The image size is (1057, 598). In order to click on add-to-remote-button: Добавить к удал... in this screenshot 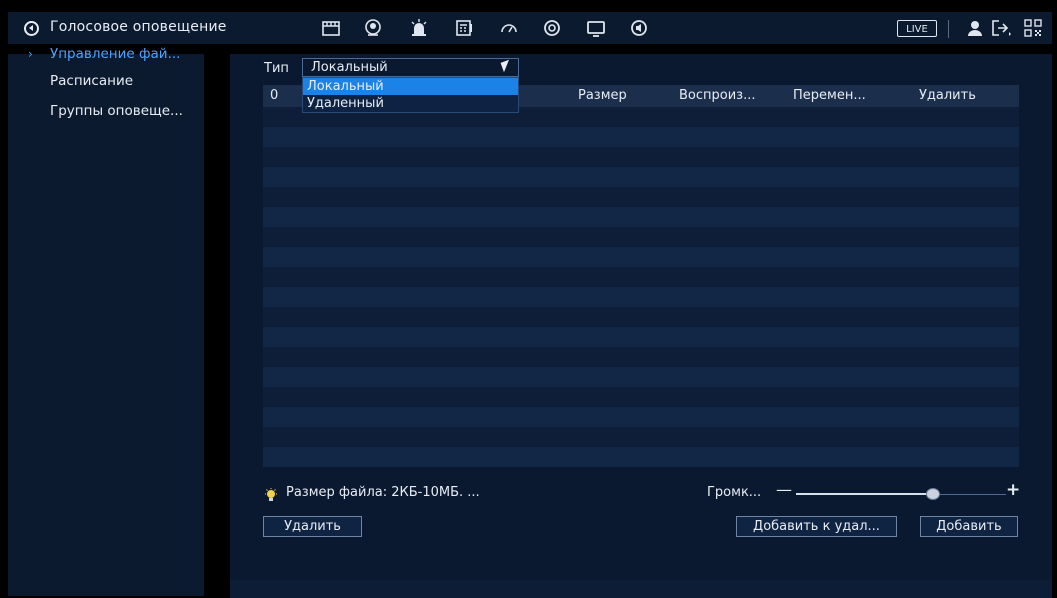, I will do `click(816, 526)`.